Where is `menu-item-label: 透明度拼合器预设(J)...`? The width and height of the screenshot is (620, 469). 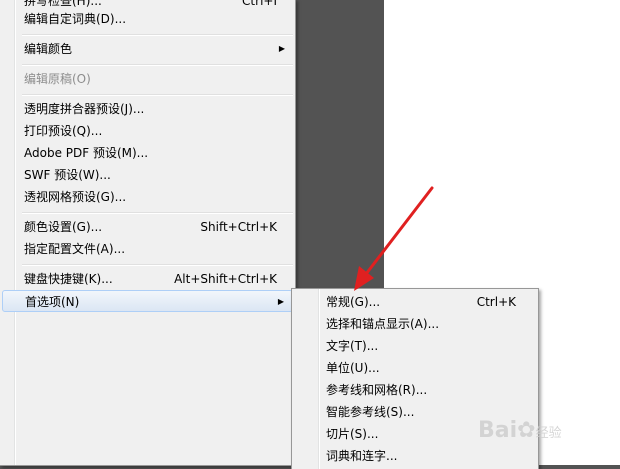
menu-item-label: 透明度拼合器预设(J)... is located at coordinates (84, 109).